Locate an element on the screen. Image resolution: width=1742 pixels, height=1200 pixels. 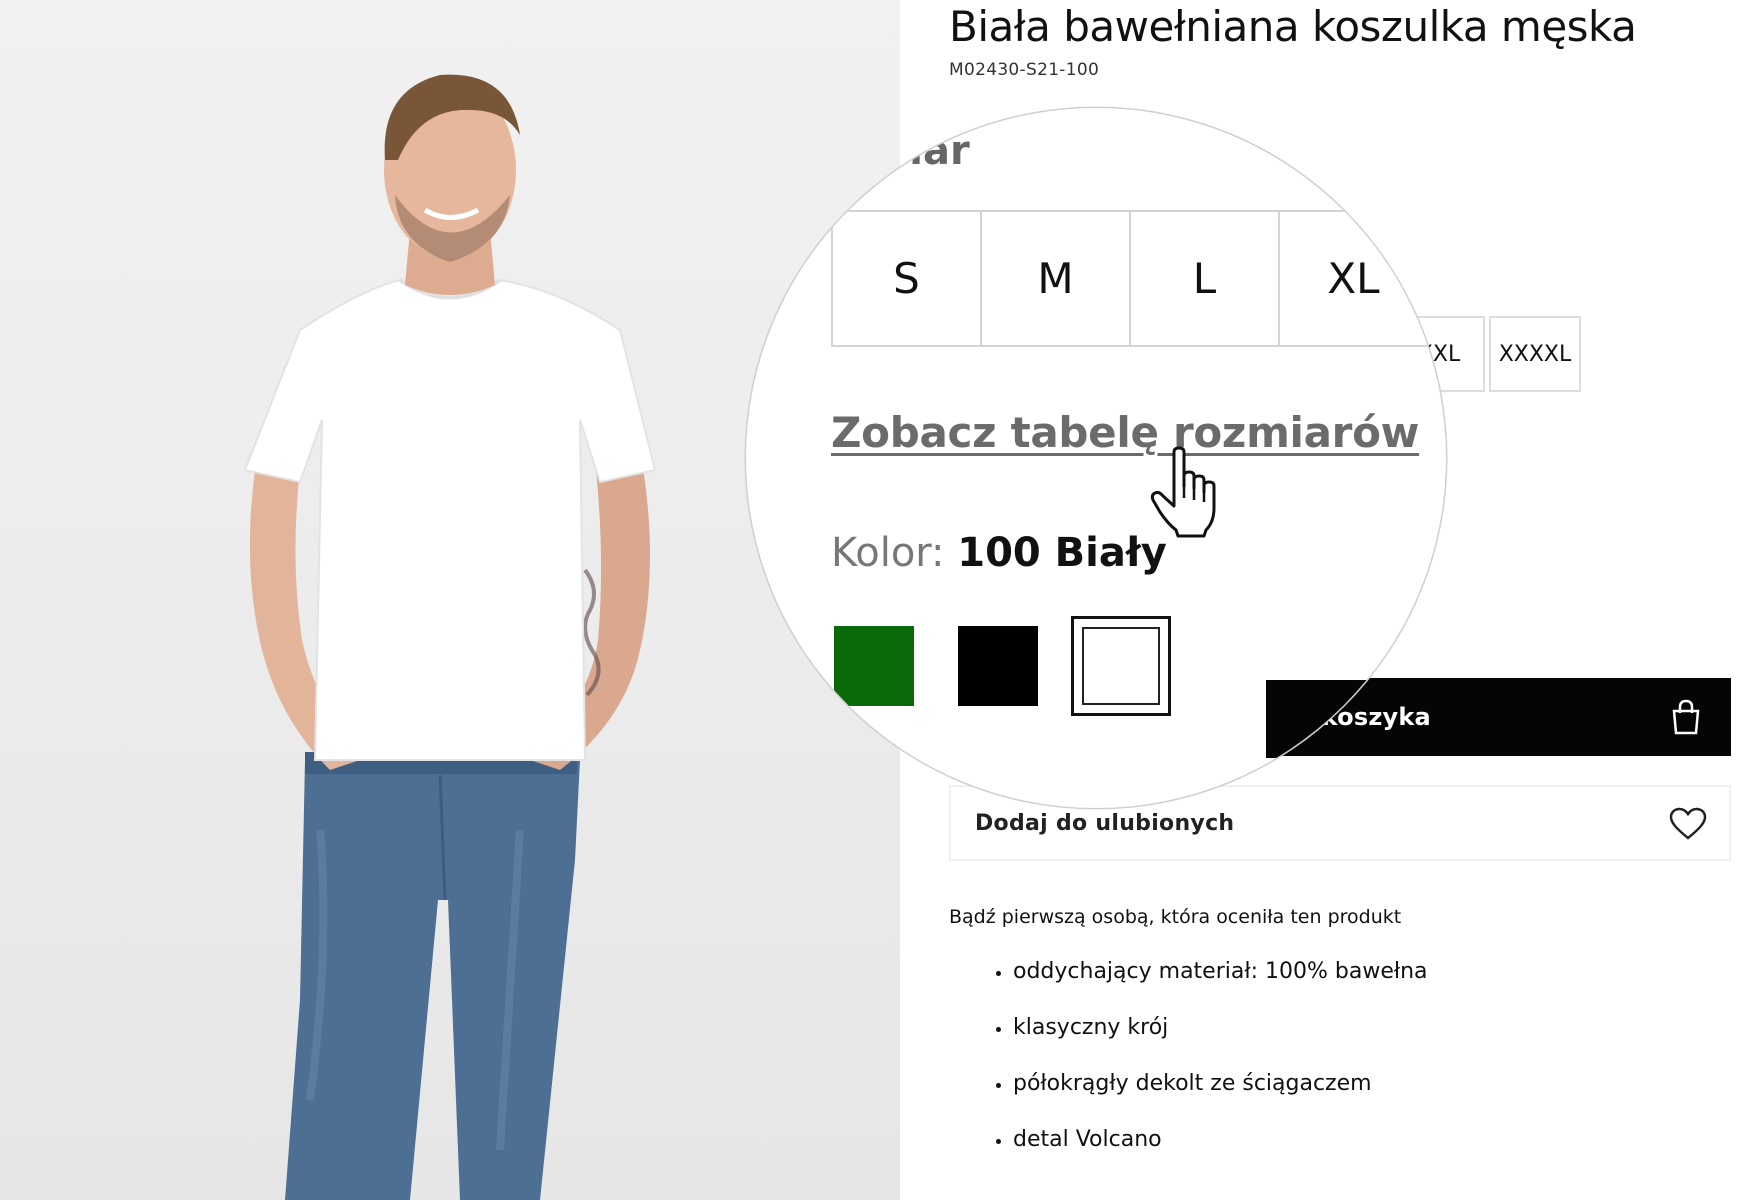
product-sku: M02430-S21-100 is located at coordinates (1024, 70).